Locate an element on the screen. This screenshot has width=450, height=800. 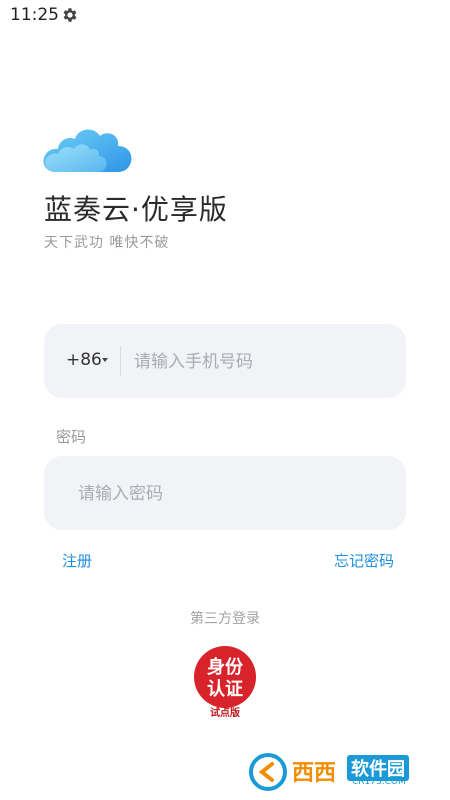
country-code-selector: +86 is located at coordinates (84, 360).